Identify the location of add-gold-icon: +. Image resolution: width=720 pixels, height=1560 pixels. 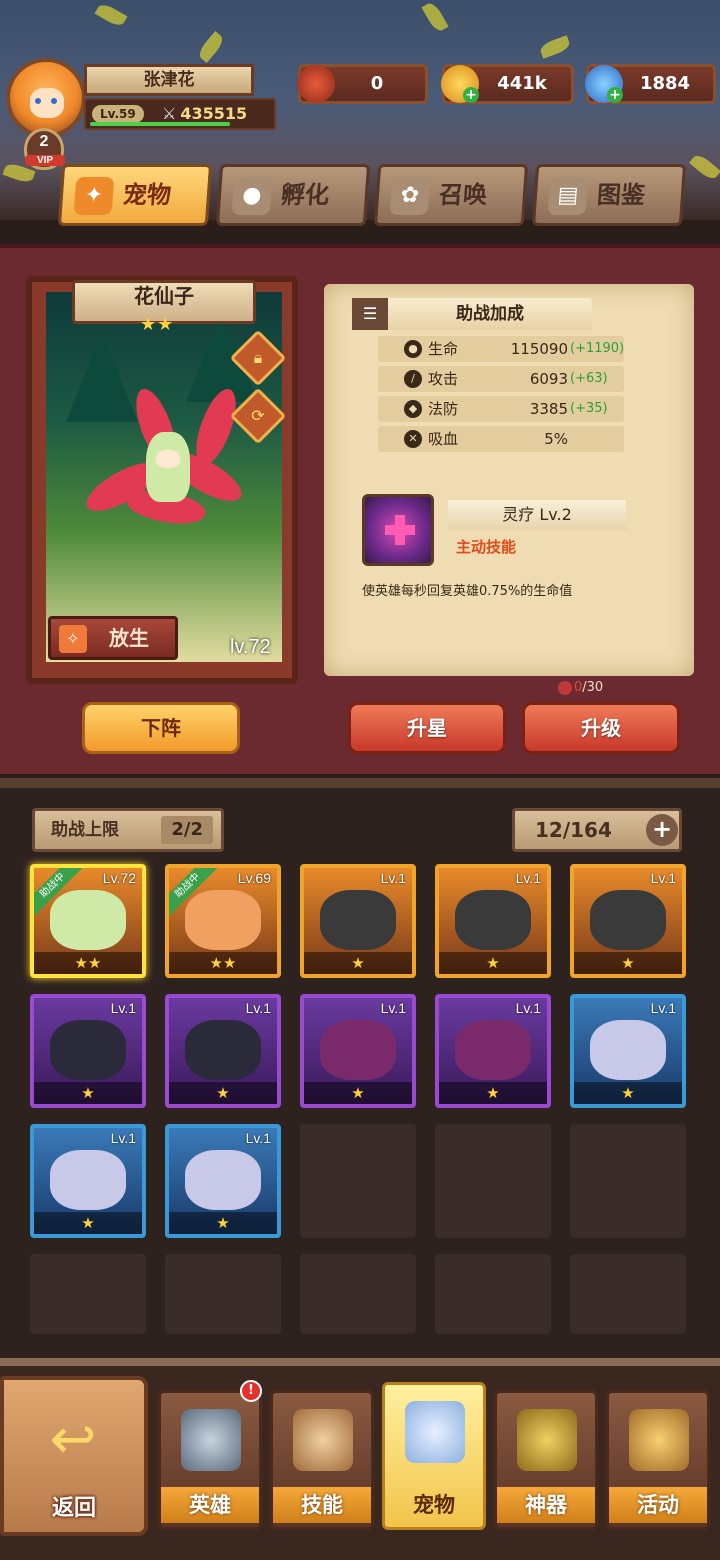
(471, 95).